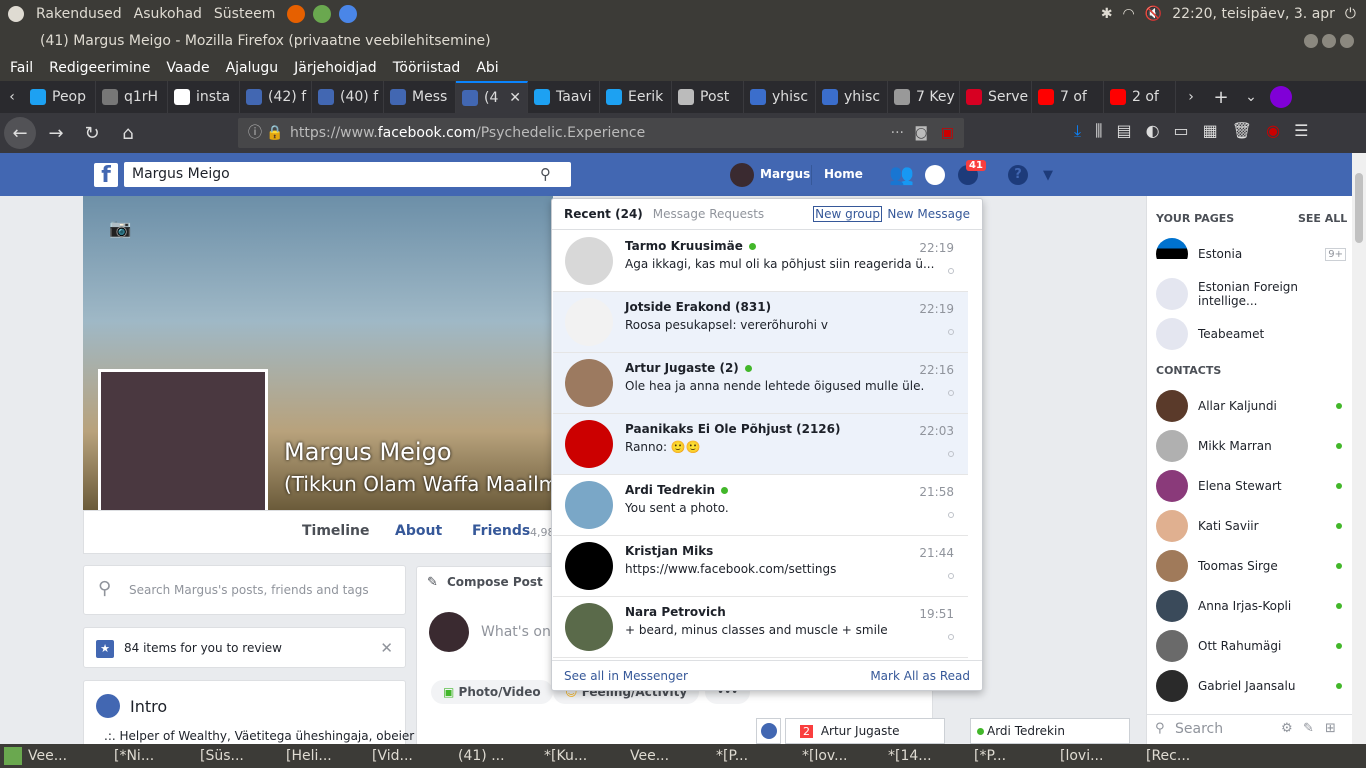  I want to click on contact-item: Mikk Marran, so click(1251, 446).